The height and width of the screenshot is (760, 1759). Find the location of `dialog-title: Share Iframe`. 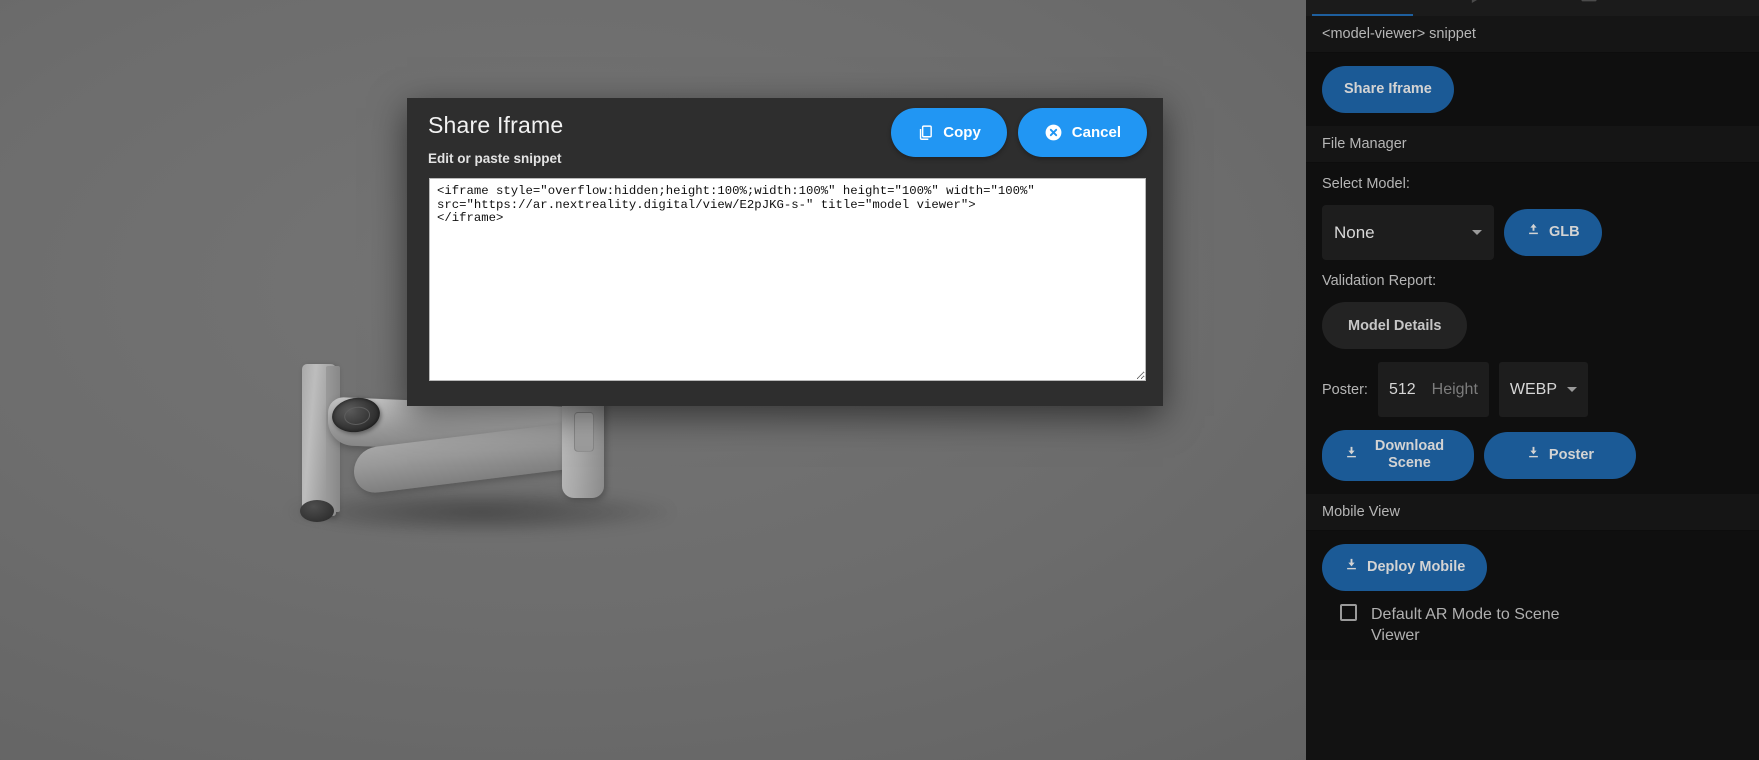

dialog-title: Share Iframe is located at coordinates (496, 125).